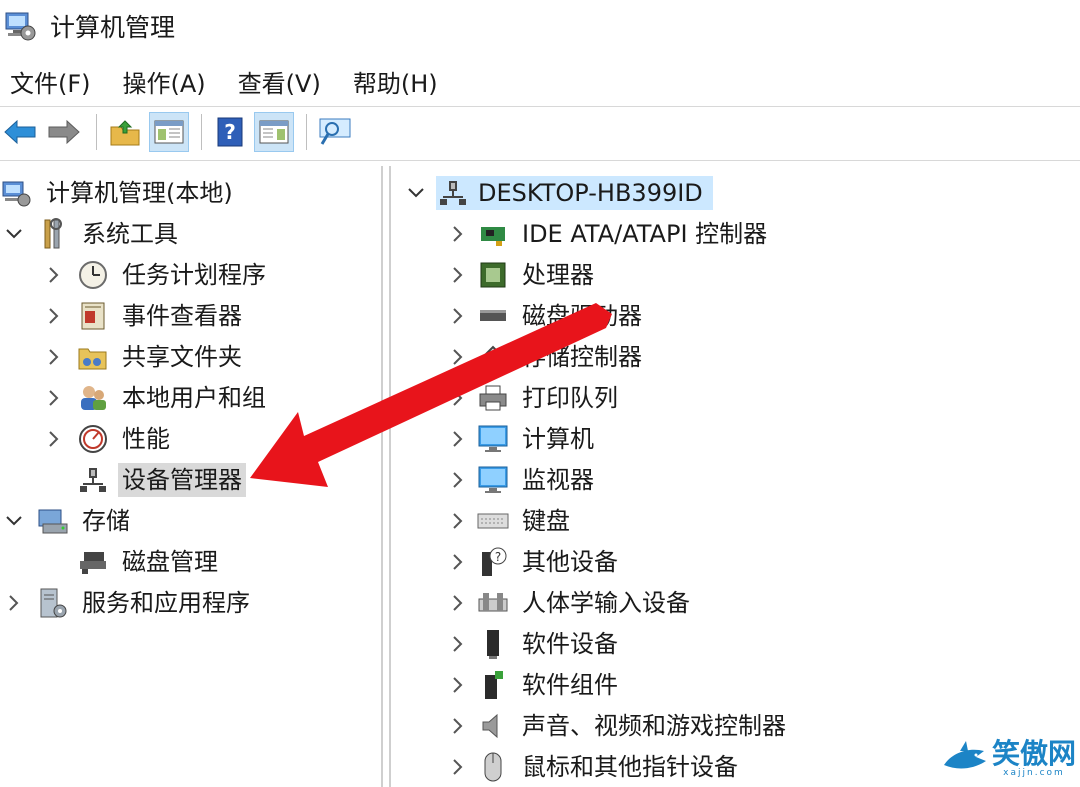  Describe the element at coordinates (161, 479) in the screenshot. I see `tree-item-device-manager: 设备管理器` at that location.